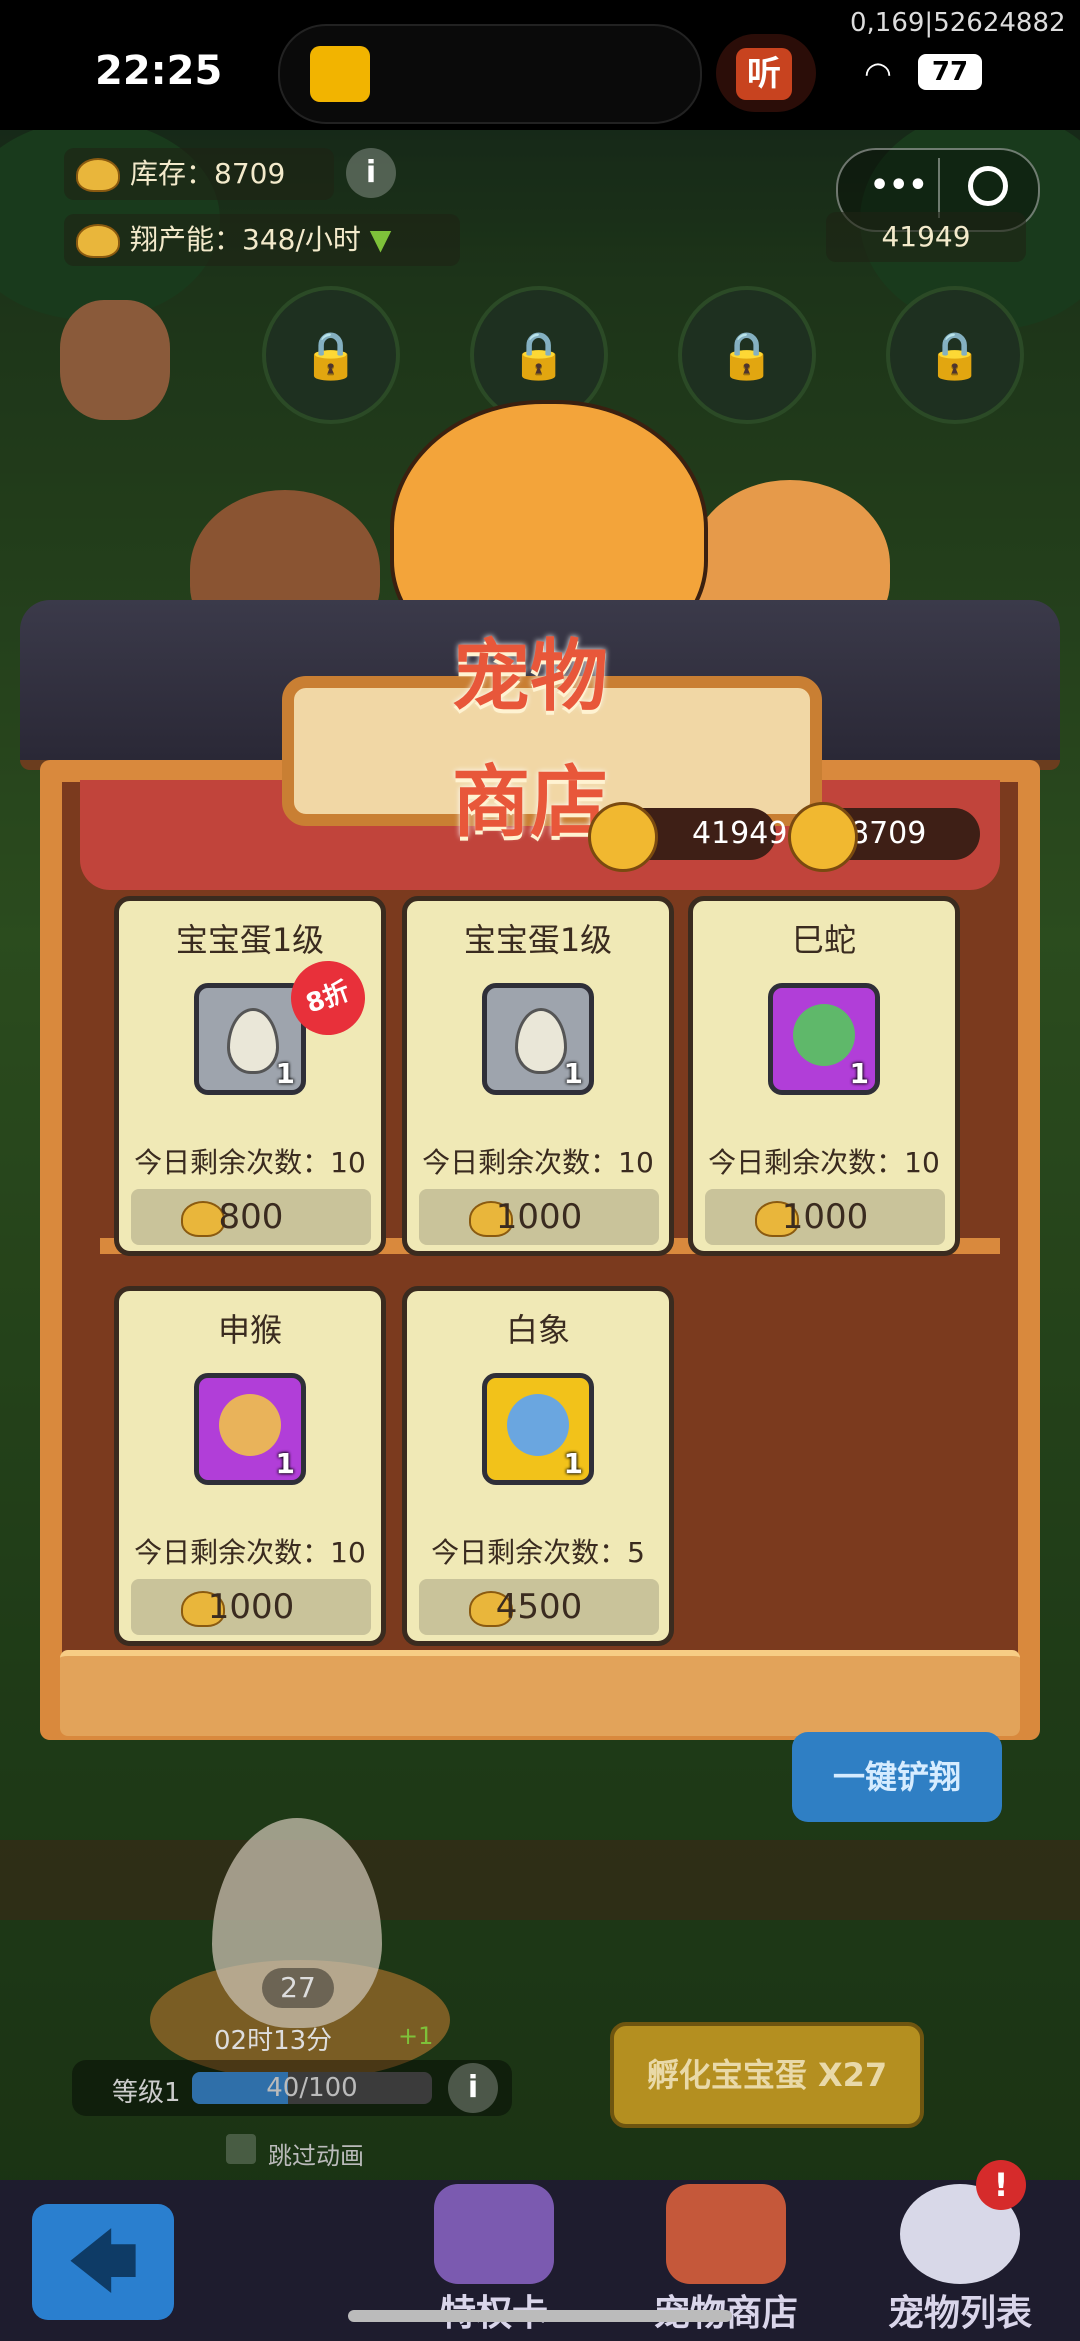  What do you see at coordinates (494, 2234) in the screenshot?
I see `privilege-card-icon` at bounding box center [494, 2234].